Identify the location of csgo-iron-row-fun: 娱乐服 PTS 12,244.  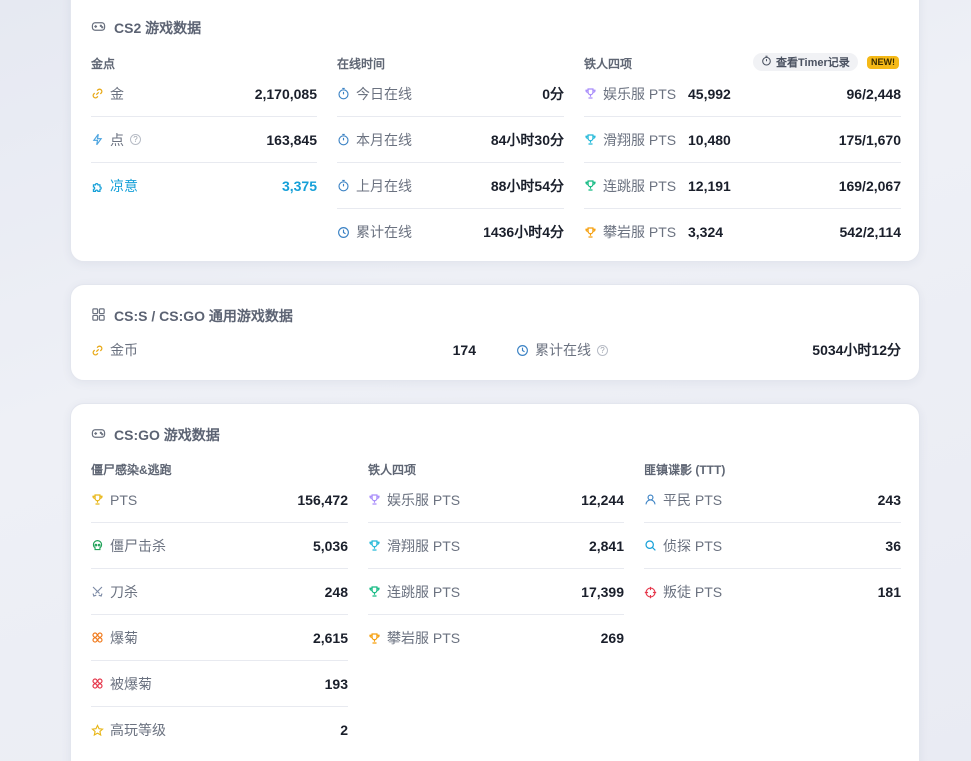
(496, 500).